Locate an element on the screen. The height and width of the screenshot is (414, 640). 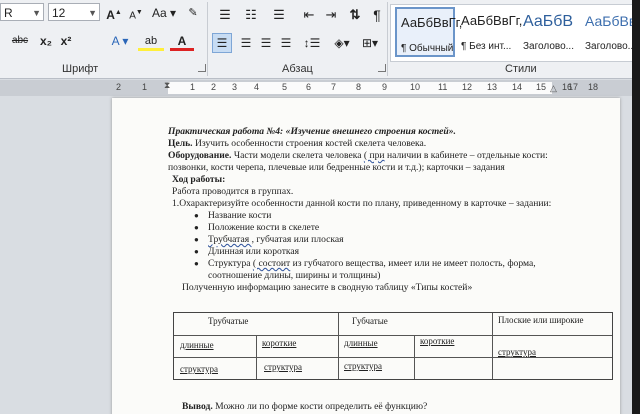
bullet-item-continuation: соотношение длины, ширины и толщины) is located at coordinates (294, 275).